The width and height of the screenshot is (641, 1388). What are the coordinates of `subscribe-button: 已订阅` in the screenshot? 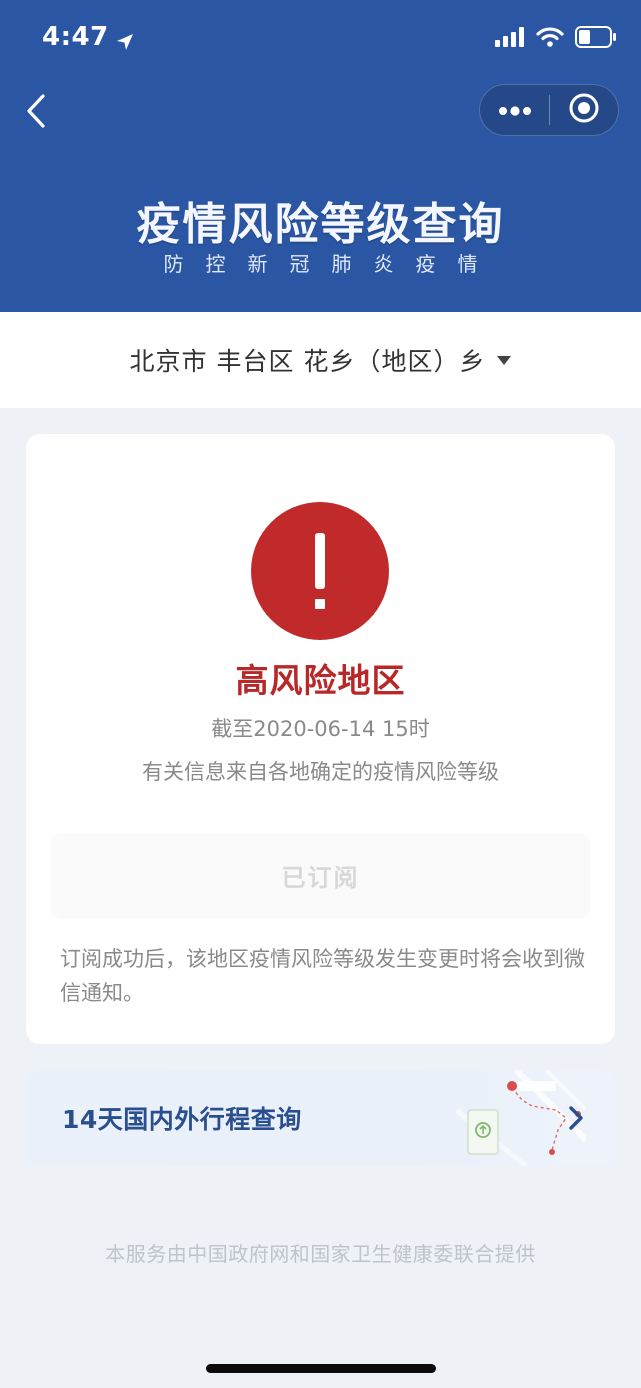 It's located at (320, 875).